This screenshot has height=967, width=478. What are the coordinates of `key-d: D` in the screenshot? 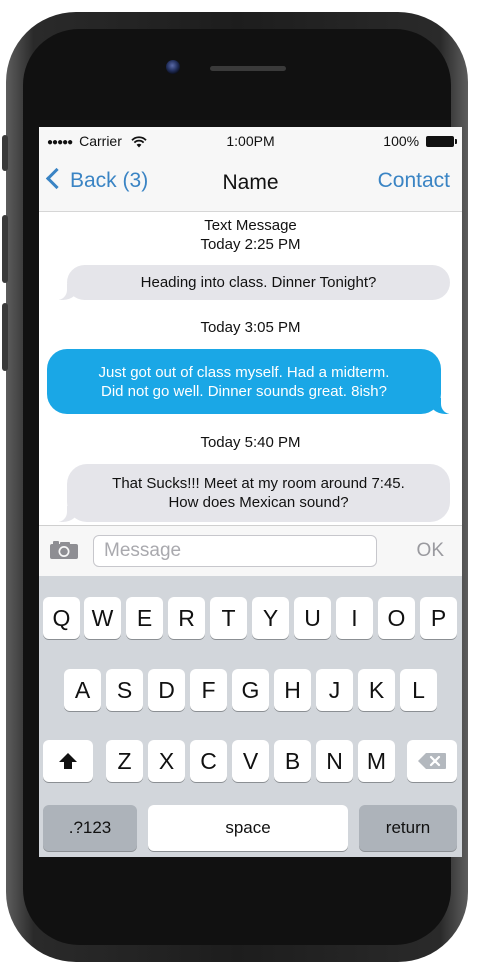 It's located at (166, 690).